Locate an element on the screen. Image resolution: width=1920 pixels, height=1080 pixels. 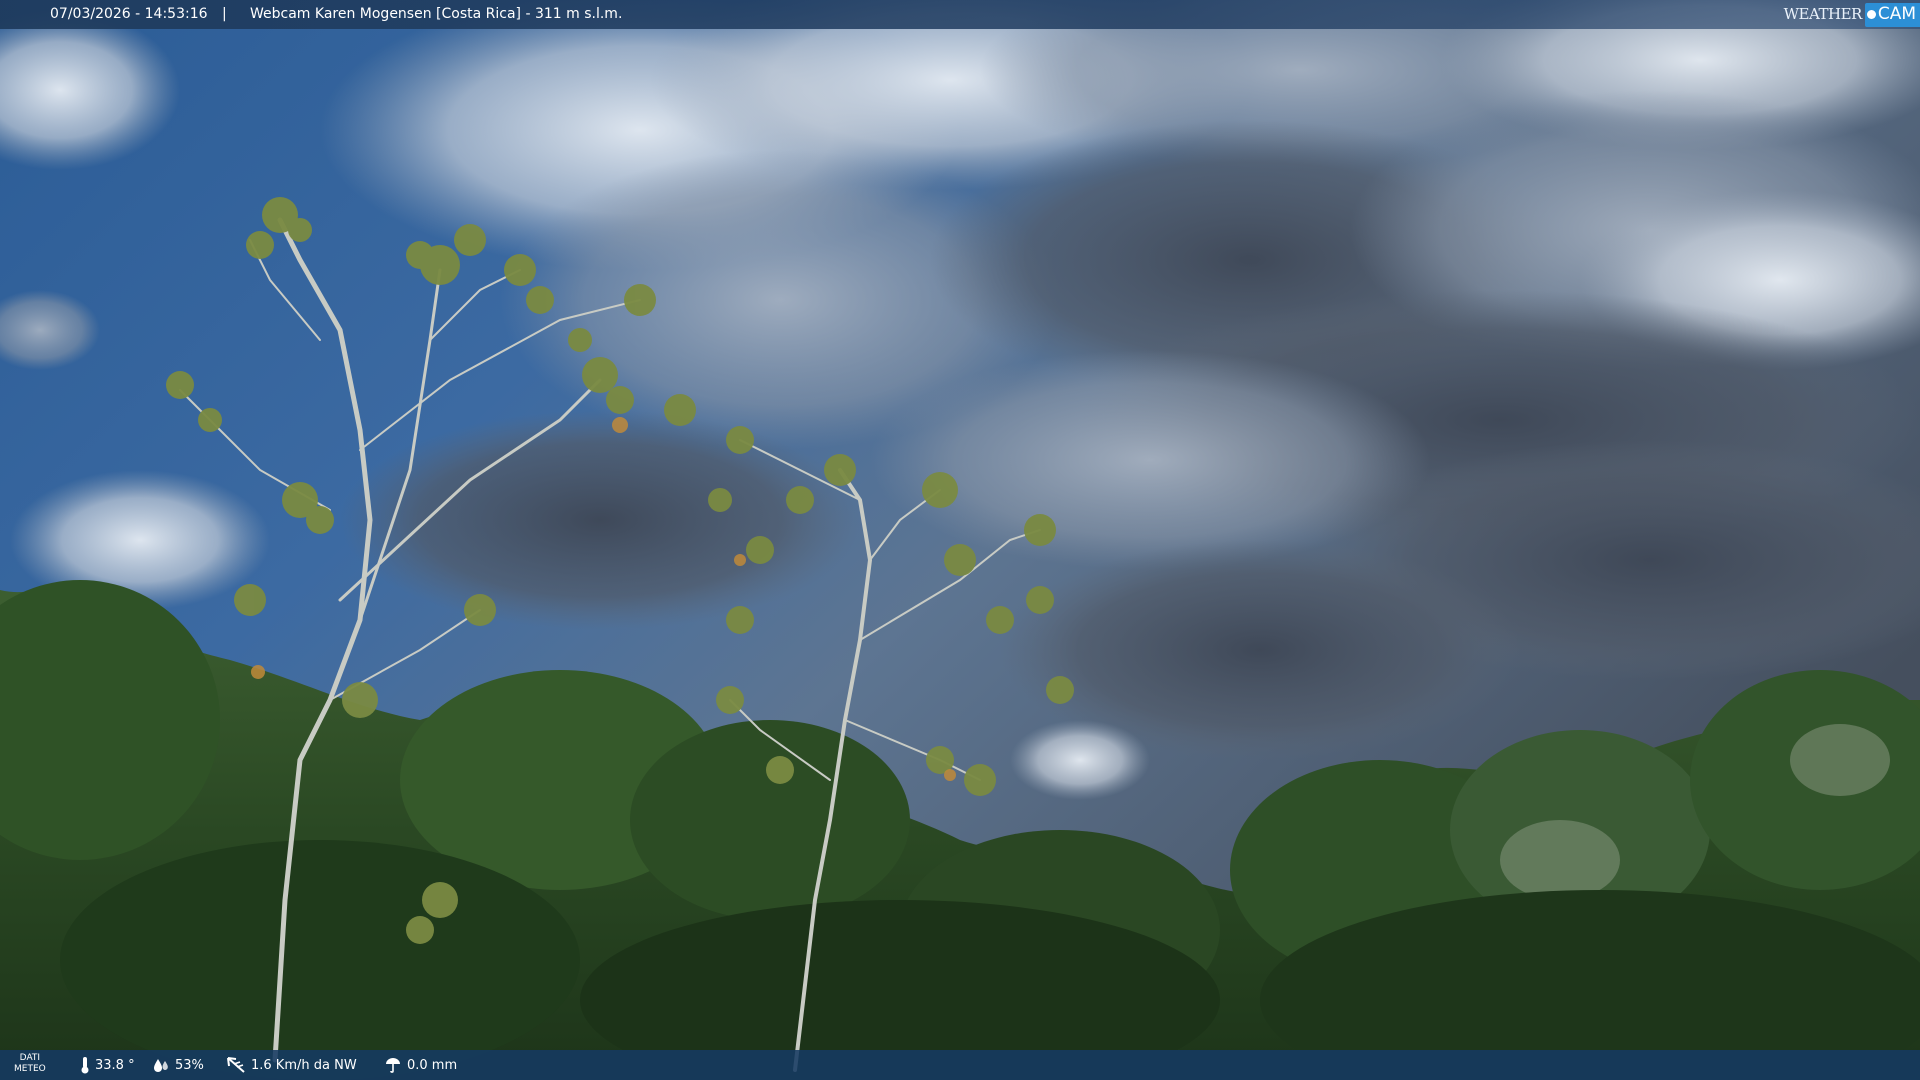
meteo-label: DATI METEO is located at coordinates (30, 1064).